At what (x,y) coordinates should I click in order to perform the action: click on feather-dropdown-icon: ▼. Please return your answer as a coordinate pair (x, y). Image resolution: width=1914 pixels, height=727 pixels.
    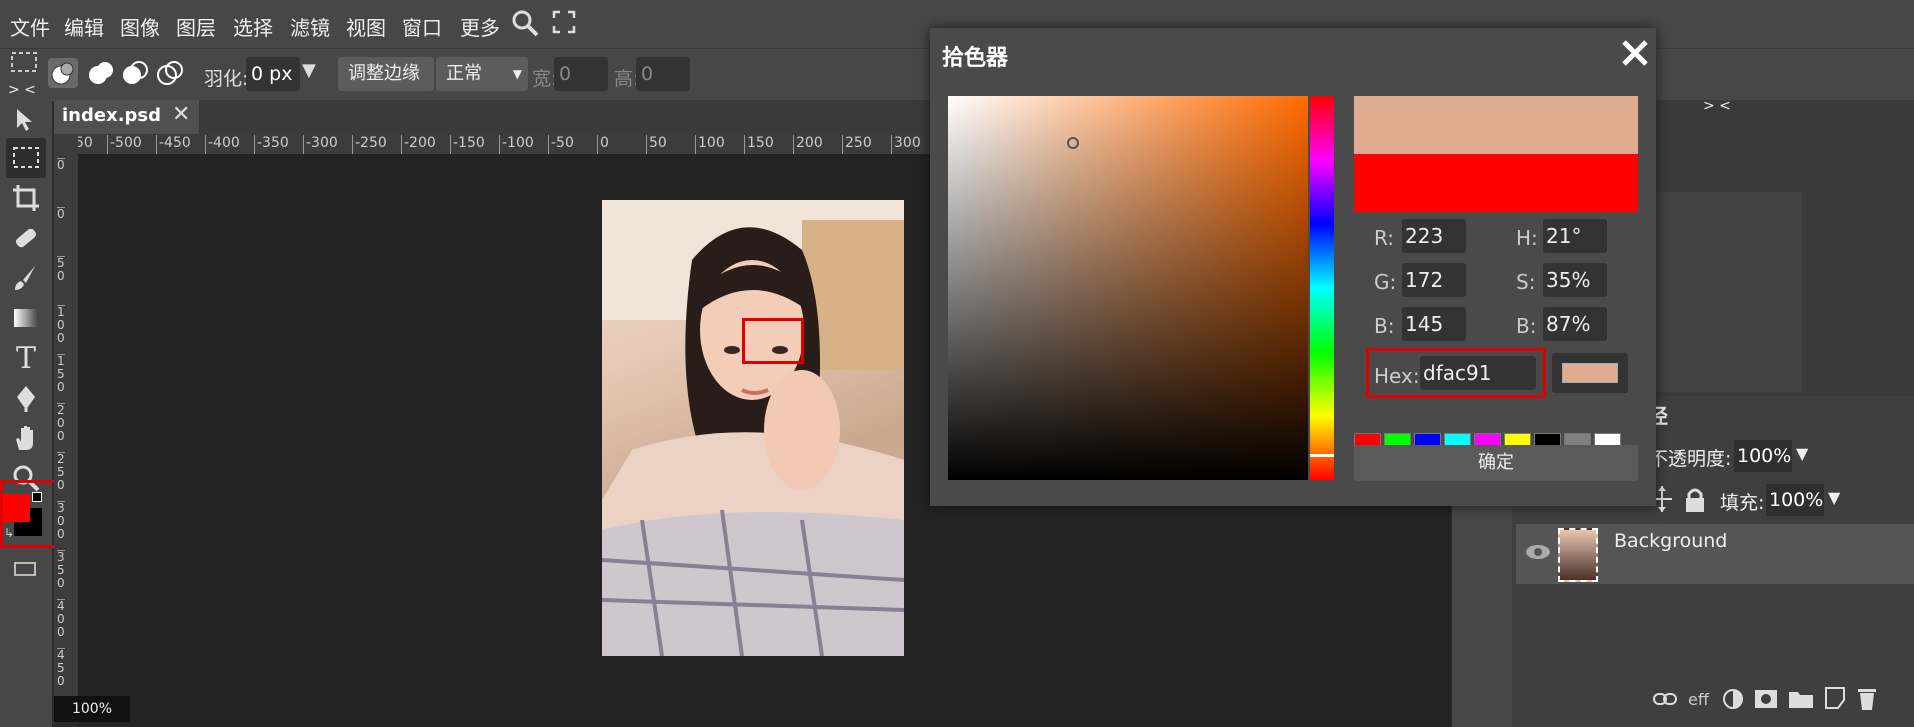
    Looking at the image, I should click on (309, 70).